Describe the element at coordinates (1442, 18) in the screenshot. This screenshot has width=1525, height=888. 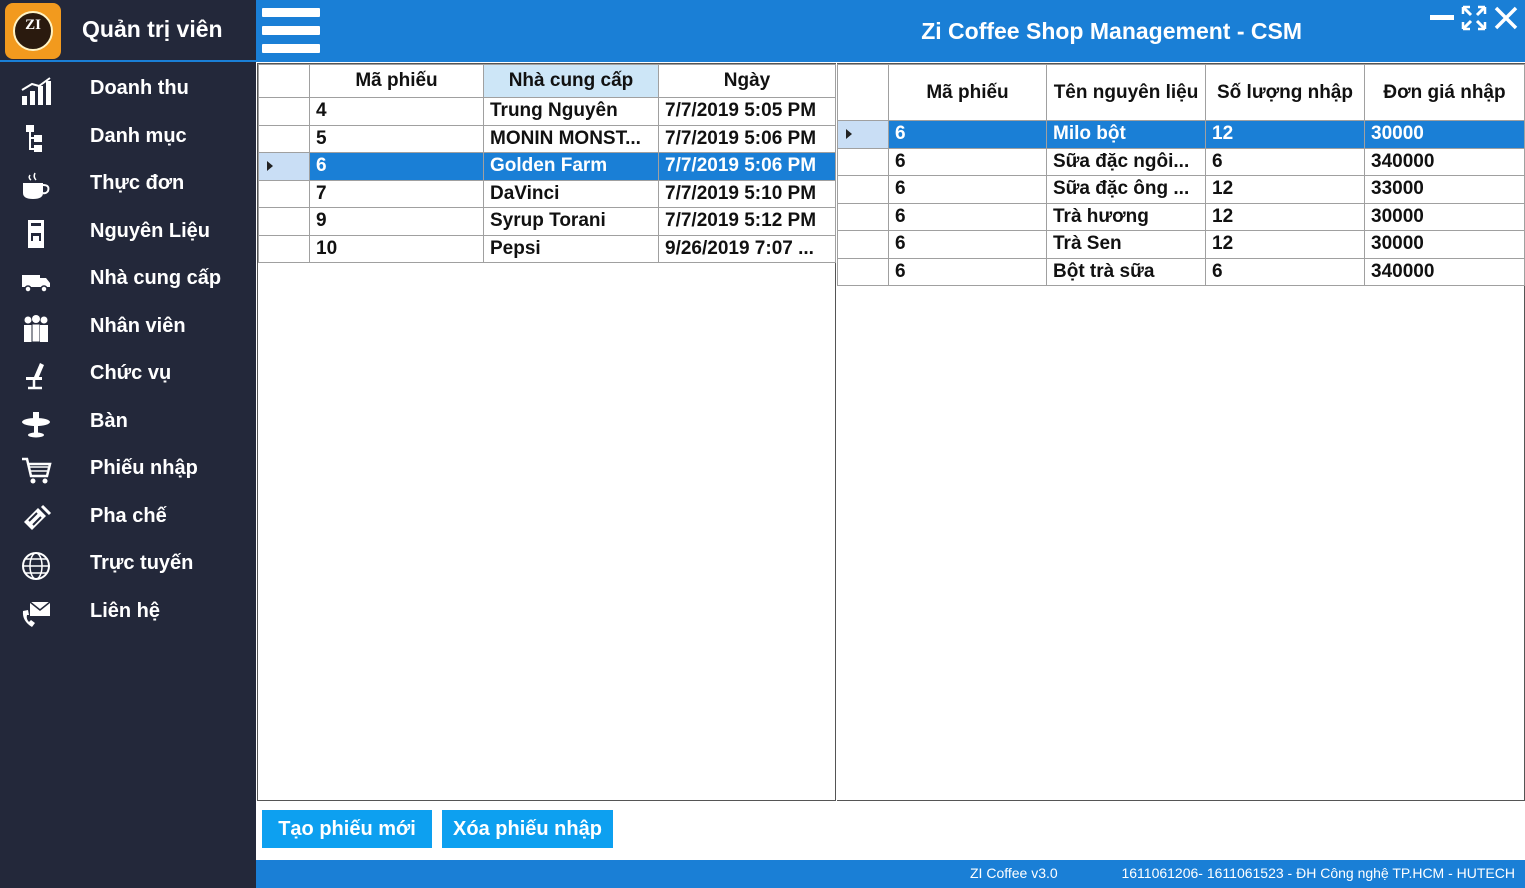
I see `minimize-icon` at that location.